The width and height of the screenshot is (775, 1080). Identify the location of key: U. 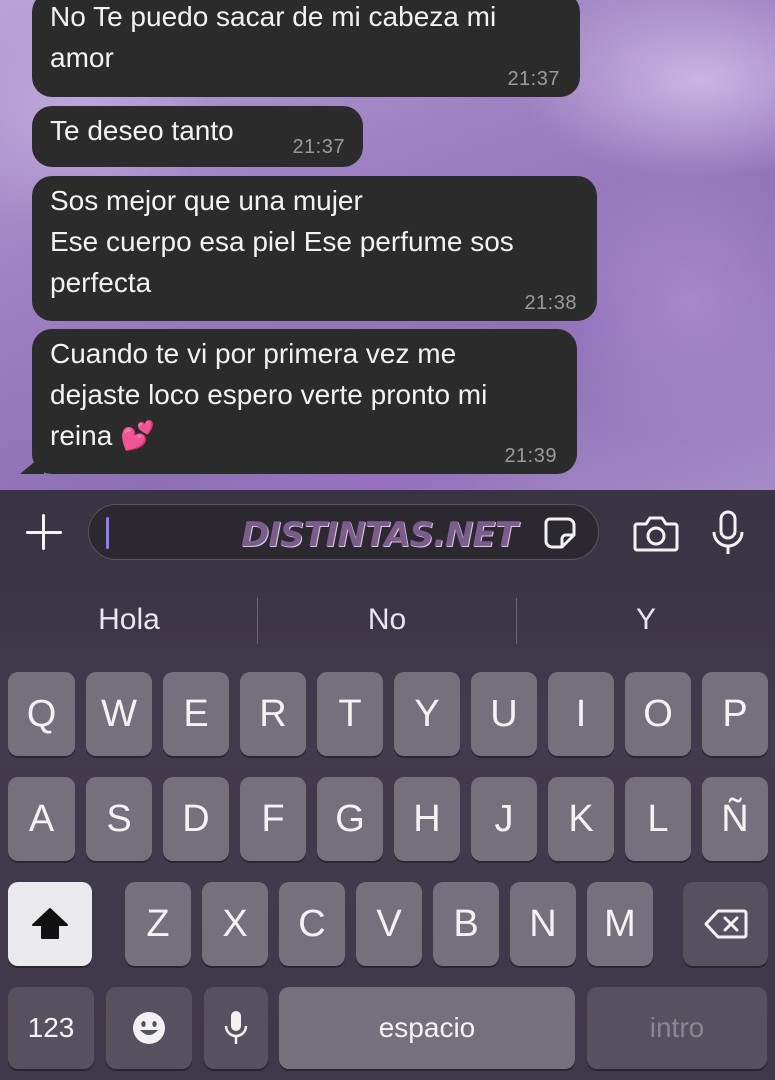
(504, 714).